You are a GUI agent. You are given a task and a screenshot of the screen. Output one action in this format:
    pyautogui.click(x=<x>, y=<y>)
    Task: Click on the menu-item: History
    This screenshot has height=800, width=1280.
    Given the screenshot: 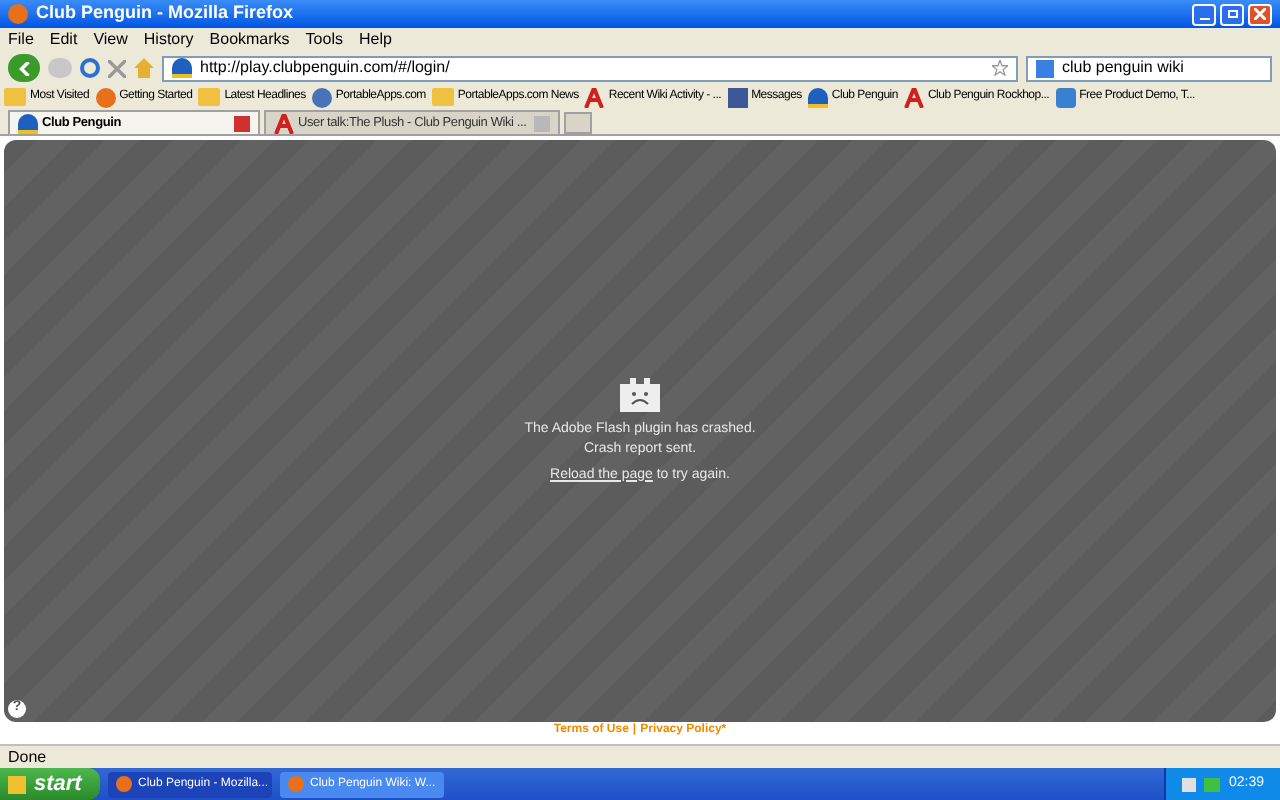 What is the action you would take?
    pyautogui.click(x=168, y=40)
    